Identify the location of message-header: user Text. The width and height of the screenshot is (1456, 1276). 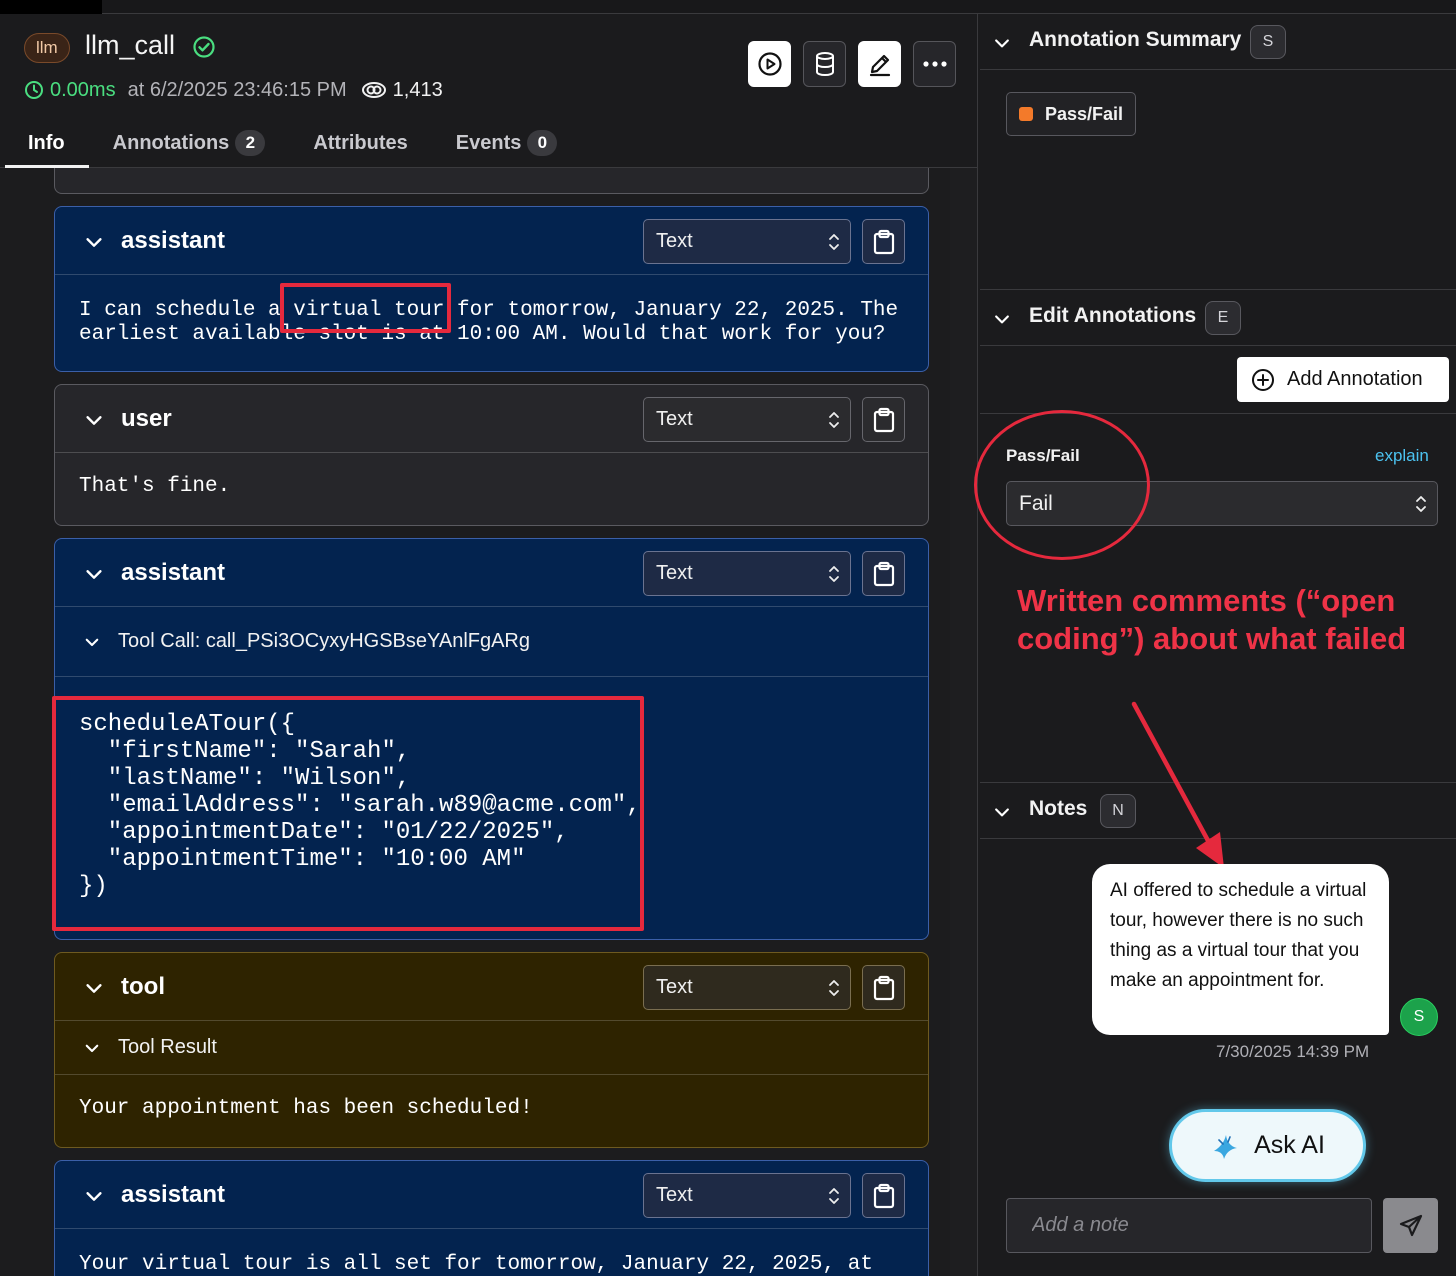
(491, 419).